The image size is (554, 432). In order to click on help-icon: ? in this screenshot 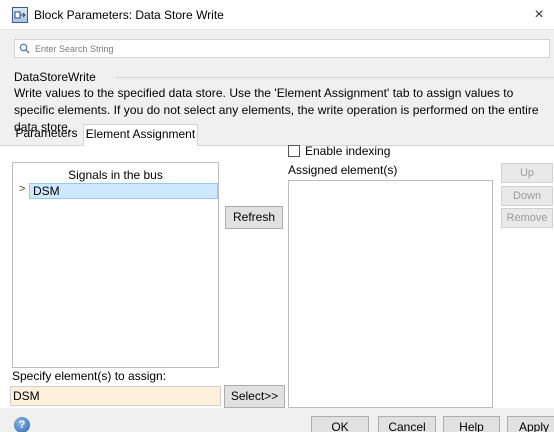, I will do `click(22, 424)`.